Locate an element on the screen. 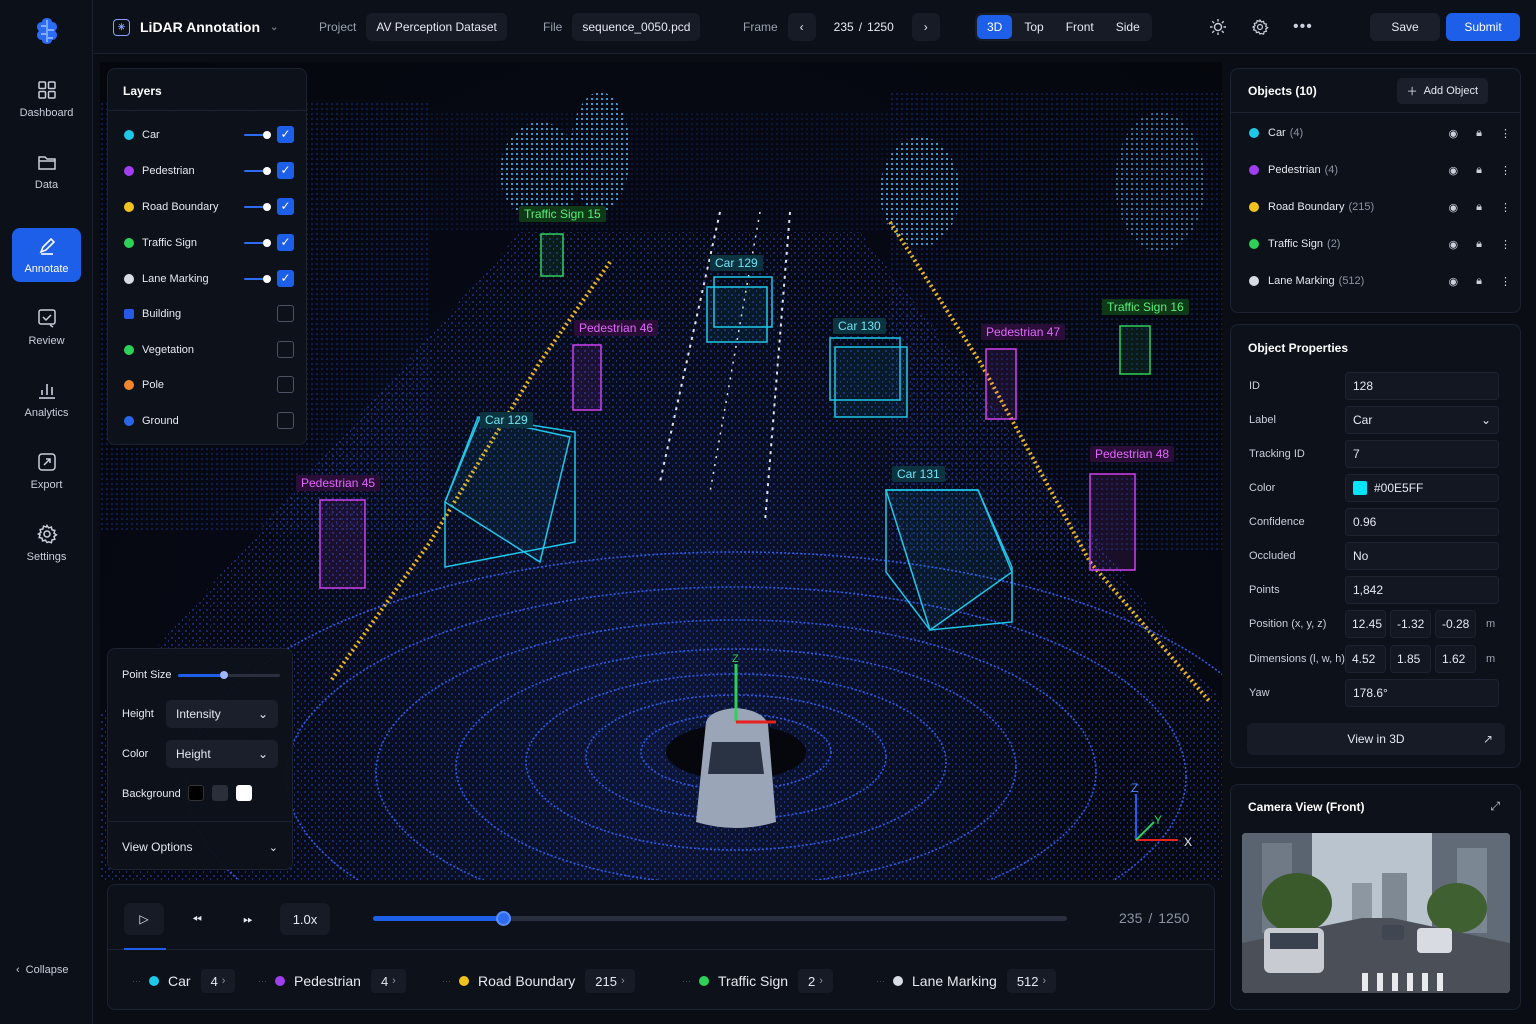  object-row-car: Car (4) ◉ 🔒︎ ⋮ is located at coordinates (1380, 133).